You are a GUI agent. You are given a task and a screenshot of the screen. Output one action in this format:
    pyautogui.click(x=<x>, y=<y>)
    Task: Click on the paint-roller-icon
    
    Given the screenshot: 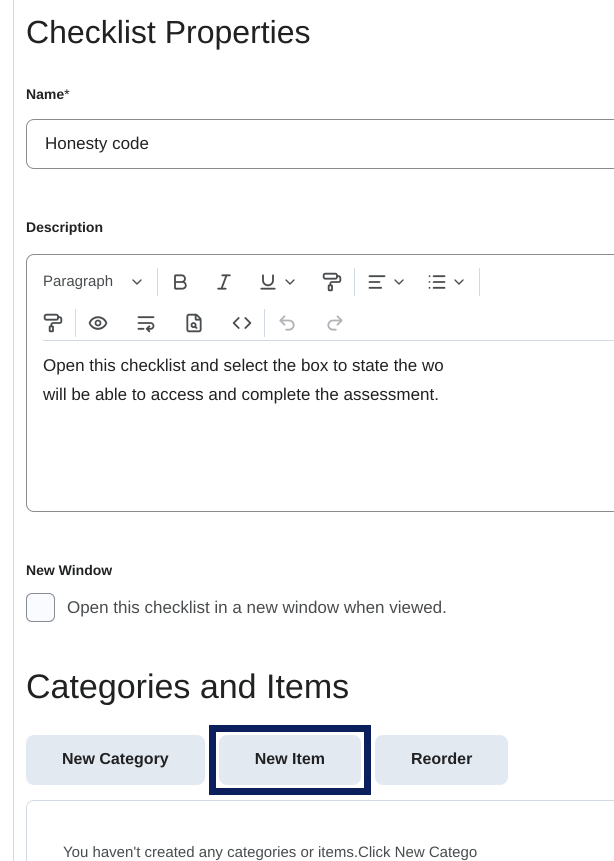 What is the action you would take?
    pyautogui.click(x=53, y=322)
    